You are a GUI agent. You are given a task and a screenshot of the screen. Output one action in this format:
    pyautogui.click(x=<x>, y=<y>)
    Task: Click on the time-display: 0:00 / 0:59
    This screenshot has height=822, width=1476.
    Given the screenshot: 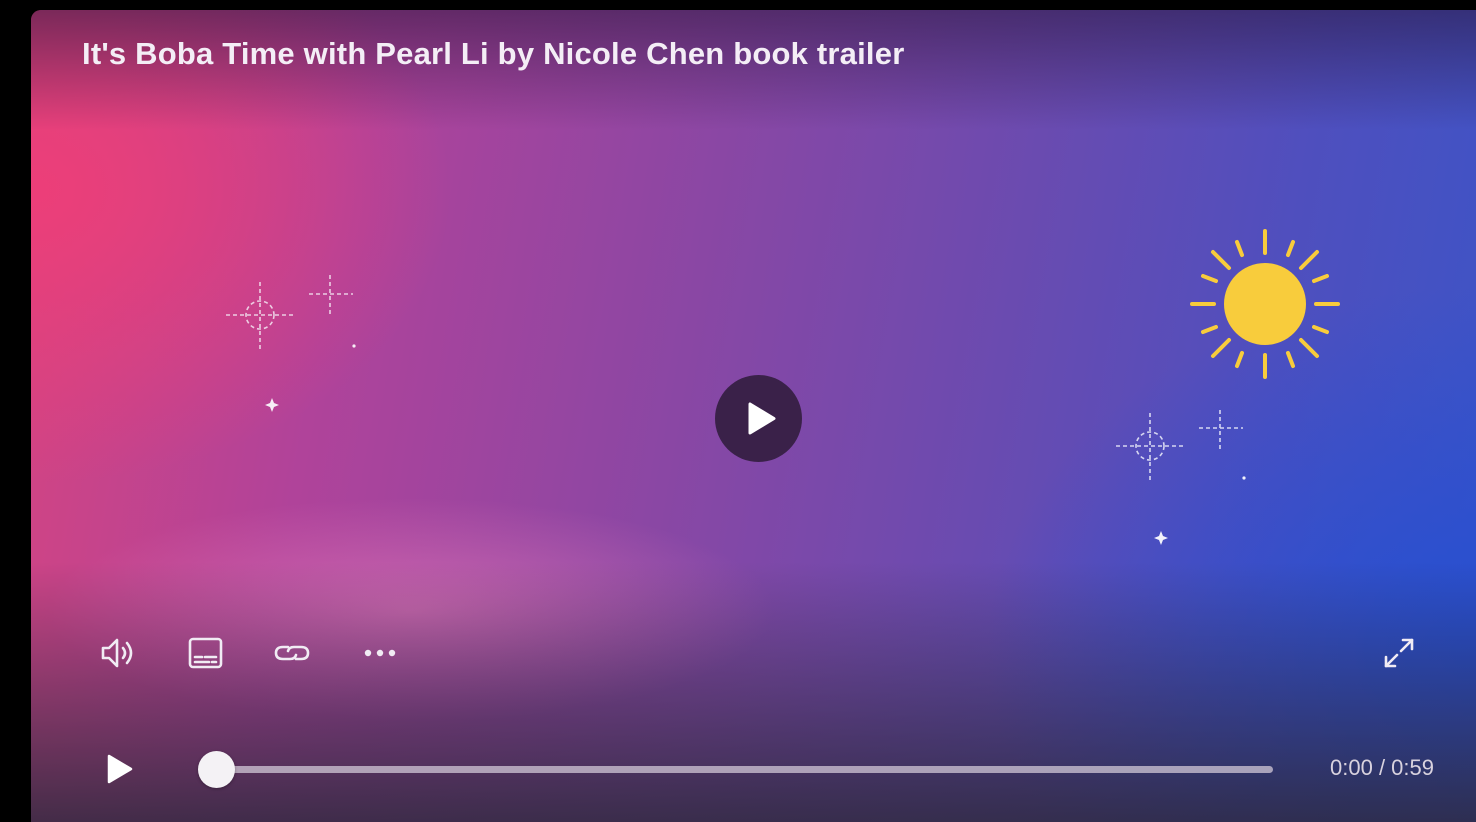 What is the action you would take?
    pyautogui.click(x=1382, y=768)
    